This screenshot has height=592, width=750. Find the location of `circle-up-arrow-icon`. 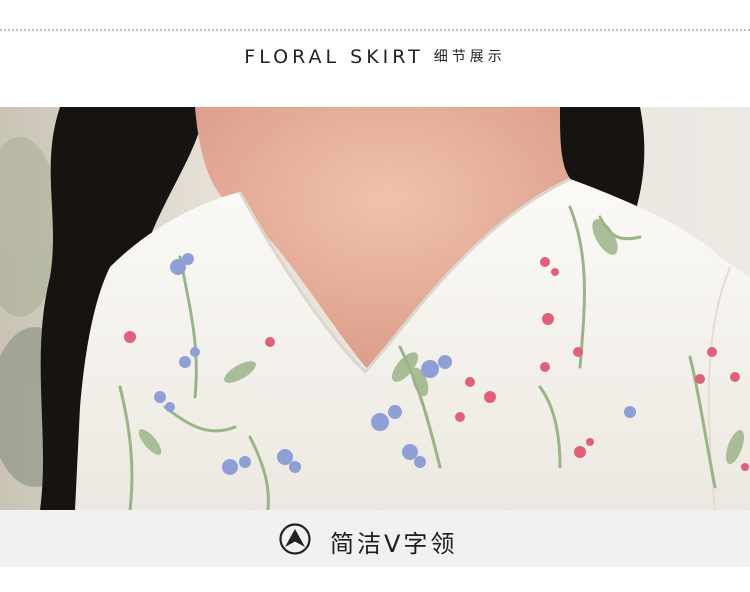

circle-up-arrow-icon is located at coordinates (295, 539).